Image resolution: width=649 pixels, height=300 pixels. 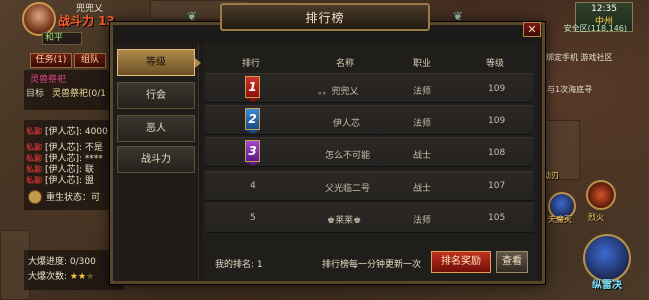 What do you see at coordinates (253, 186) in the screenshot?
I see `rank-number: 4` at bounding box center [253, 186].